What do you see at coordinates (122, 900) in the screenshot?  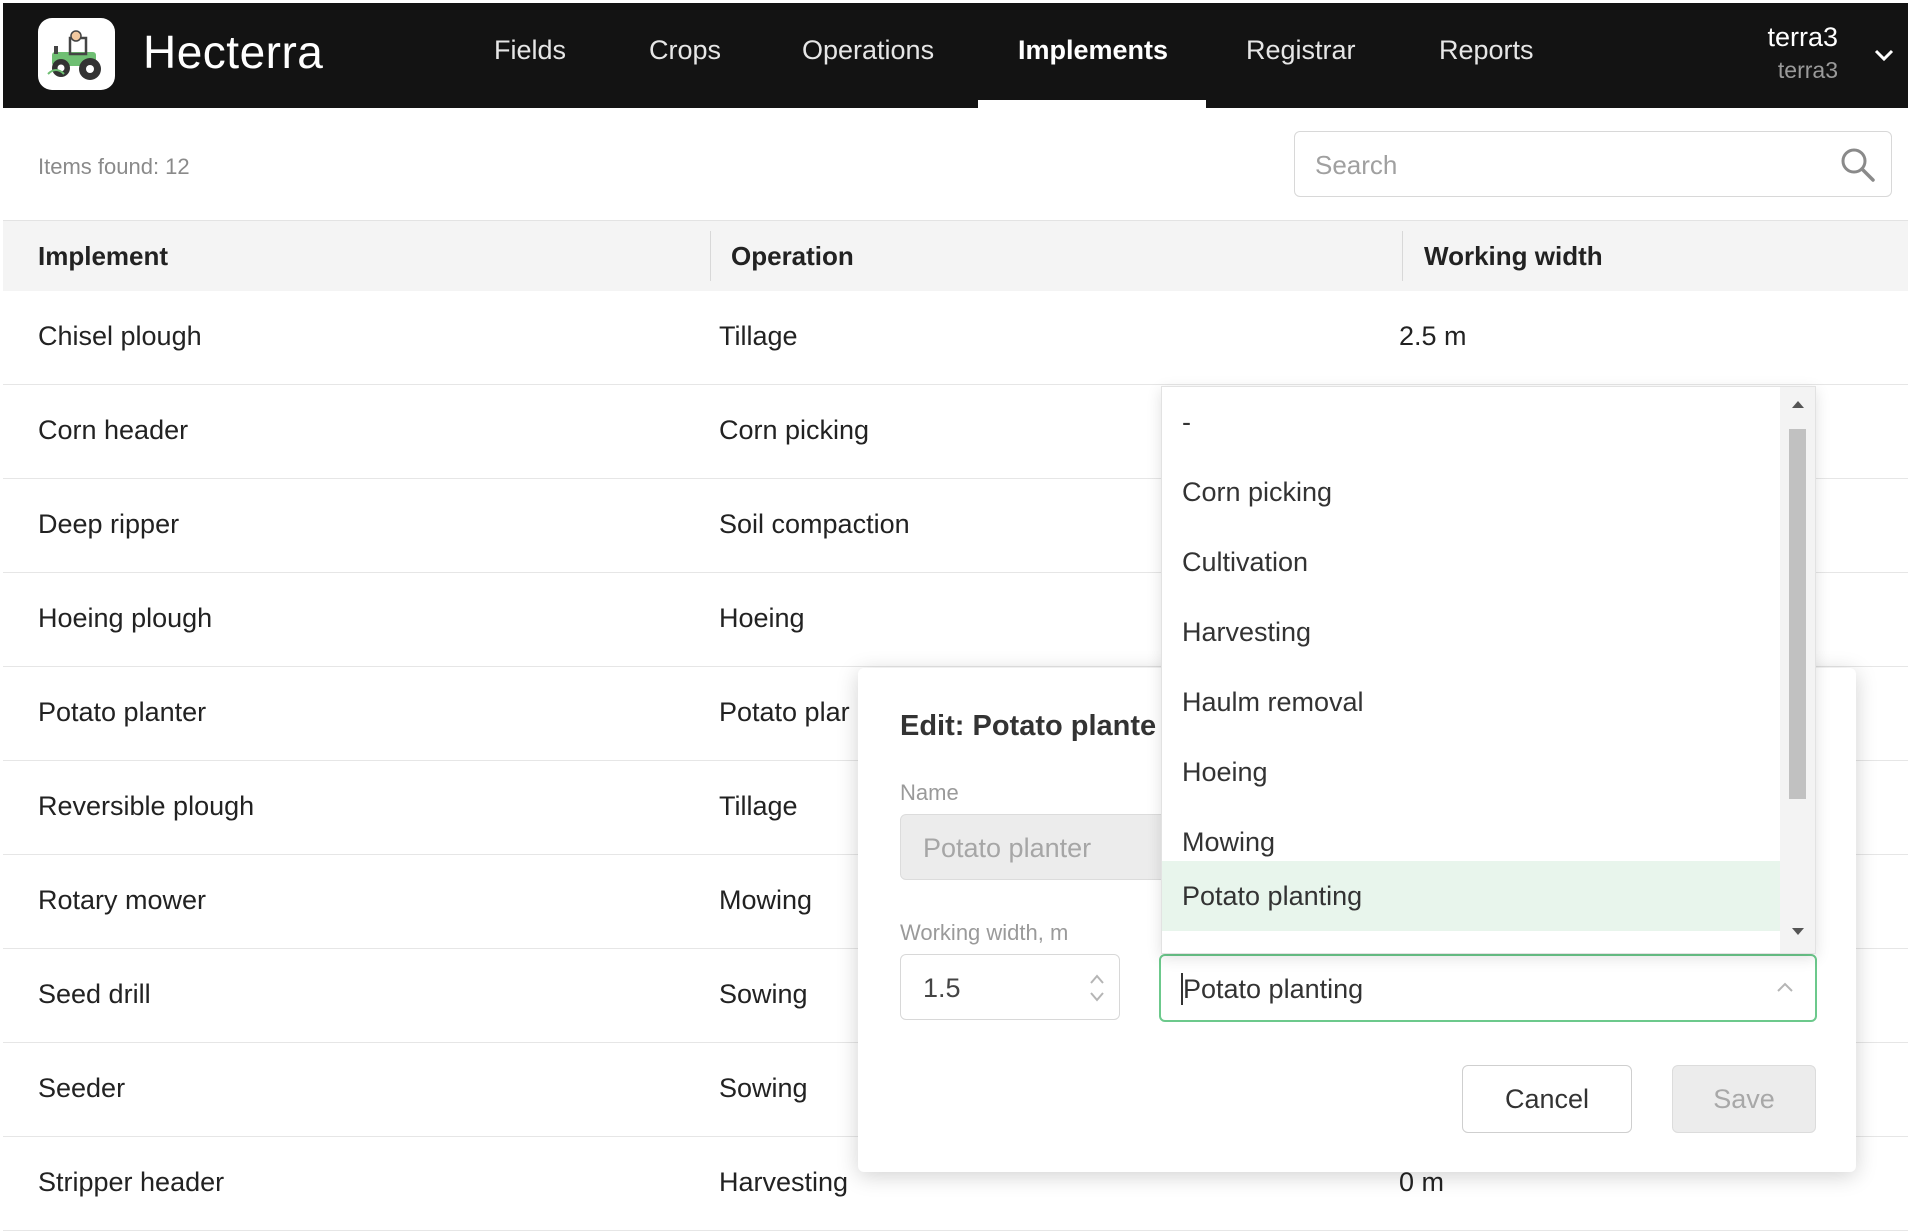 I see `implement-cell: Rotary mower` at bounding box center [122, 900].